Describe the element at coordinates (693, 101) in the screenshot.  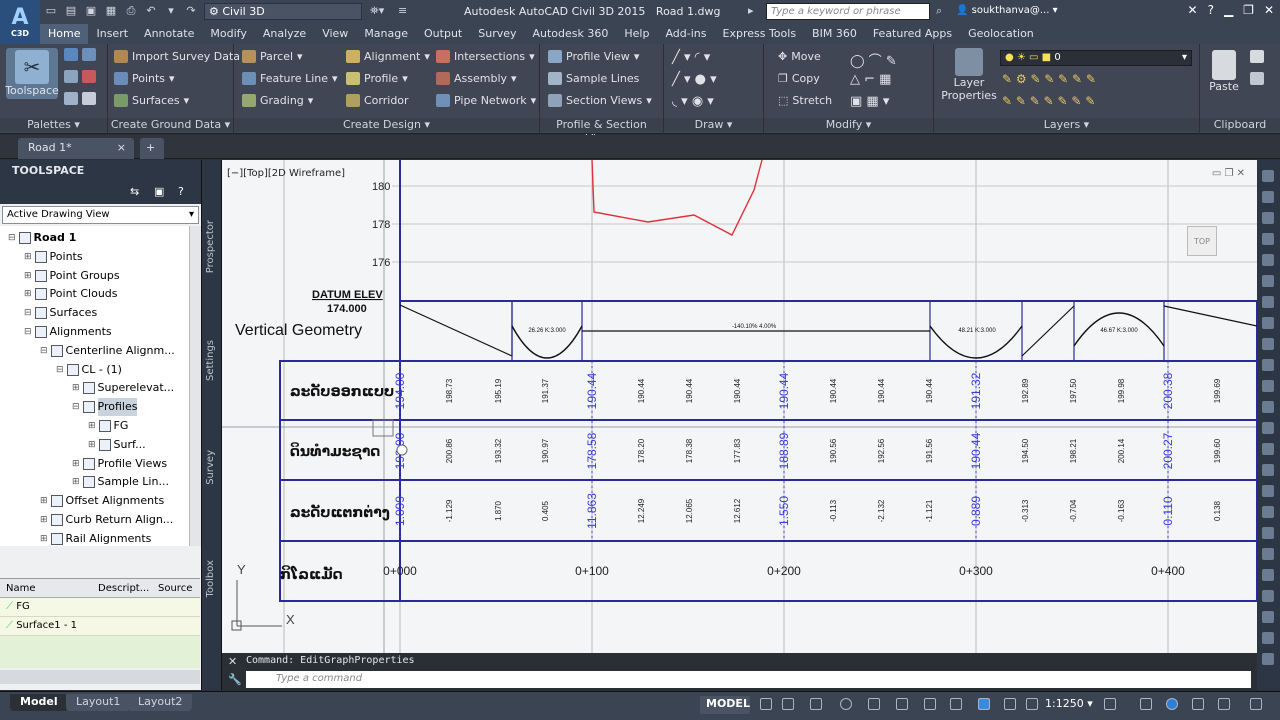
I see `arc-tool: ◟ ▾ ◉ ▾` at that location.